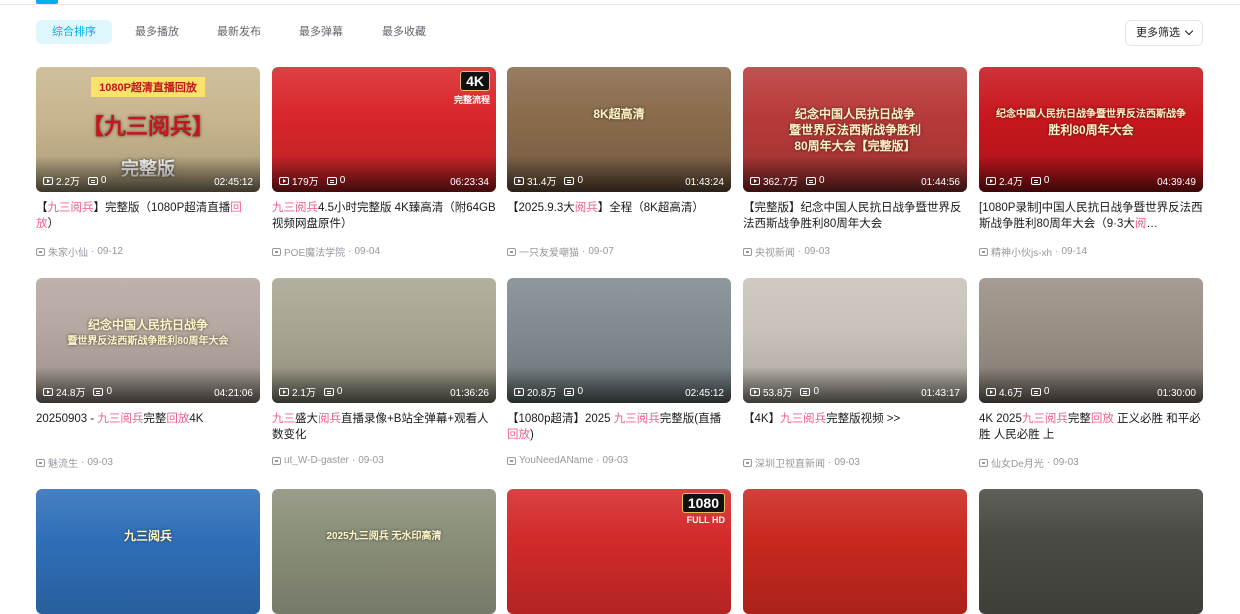 This screenshot has width=1240, height=614. What do you see at coordinates (1011, 182) in the screenshot?
I see `play-count-value: 2.4万` at bounding box center [1011, 182].